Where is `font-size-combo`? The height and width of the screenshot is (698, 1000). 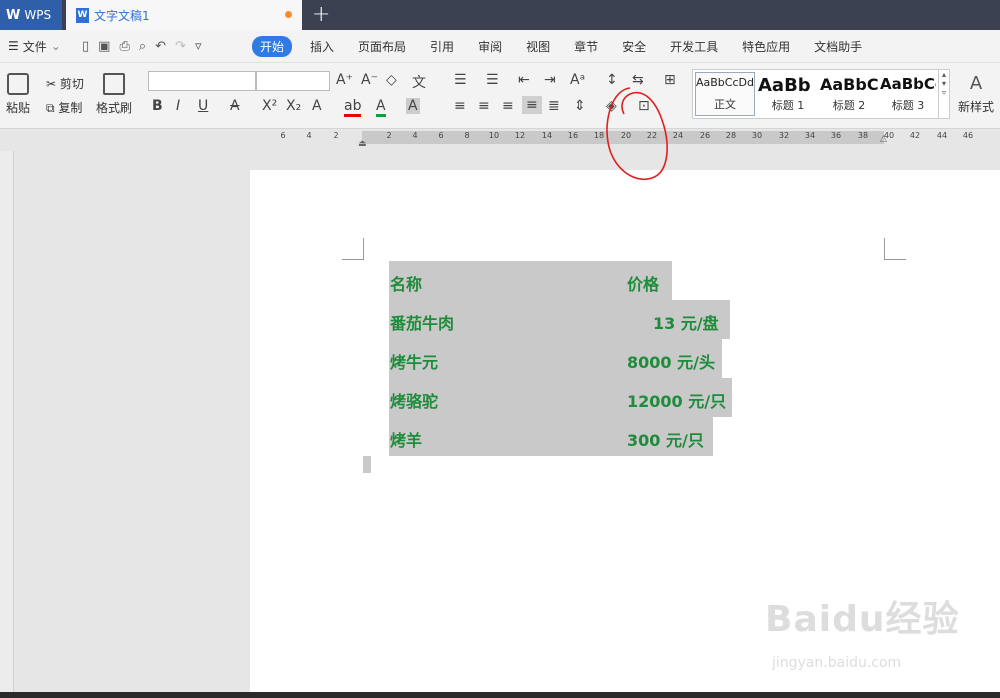
font-size-combo is located at coordinates (293, 81).